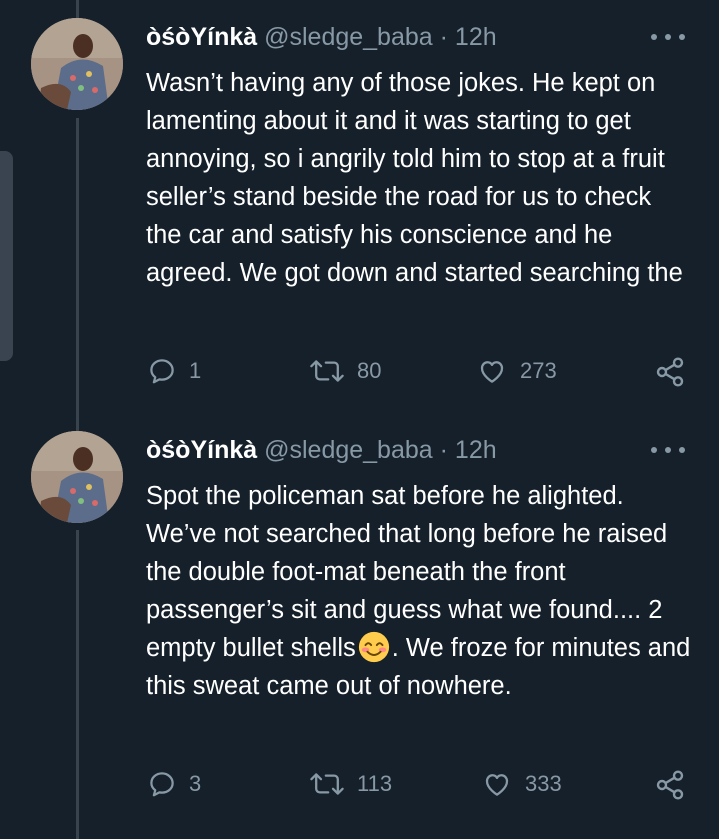 The height and width of the screenshot is (839, 719). I want to click on side-scroll-handle, so click(6, 256).